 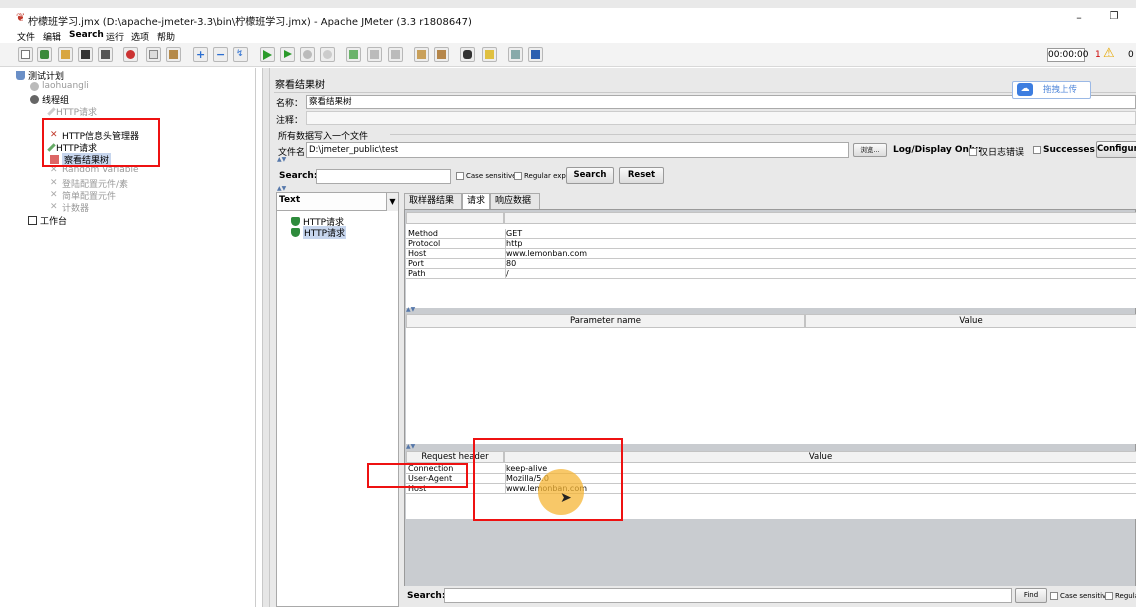 I want to click on table-row: Protocol http, so click(x=771, y=244).